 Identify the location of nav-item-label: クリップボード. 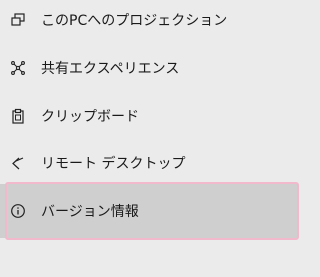
(90, 117).